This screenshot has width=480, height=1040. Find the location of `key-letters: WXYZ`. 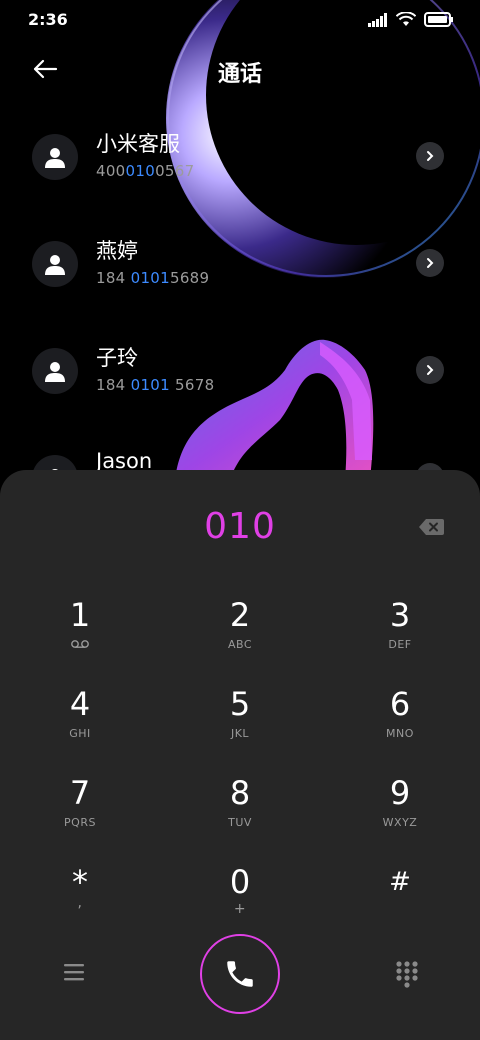

key-letters: WXYZ is located at coordinates (400, 822).